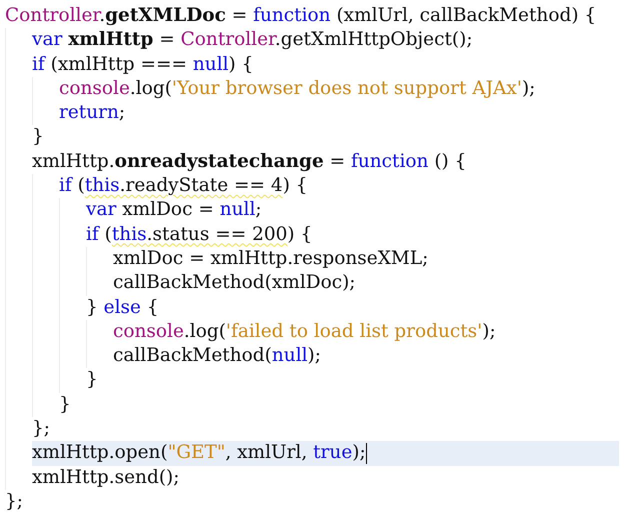  I want to click on code-line: if (this.readyState == 4) {, so click(184, 186).